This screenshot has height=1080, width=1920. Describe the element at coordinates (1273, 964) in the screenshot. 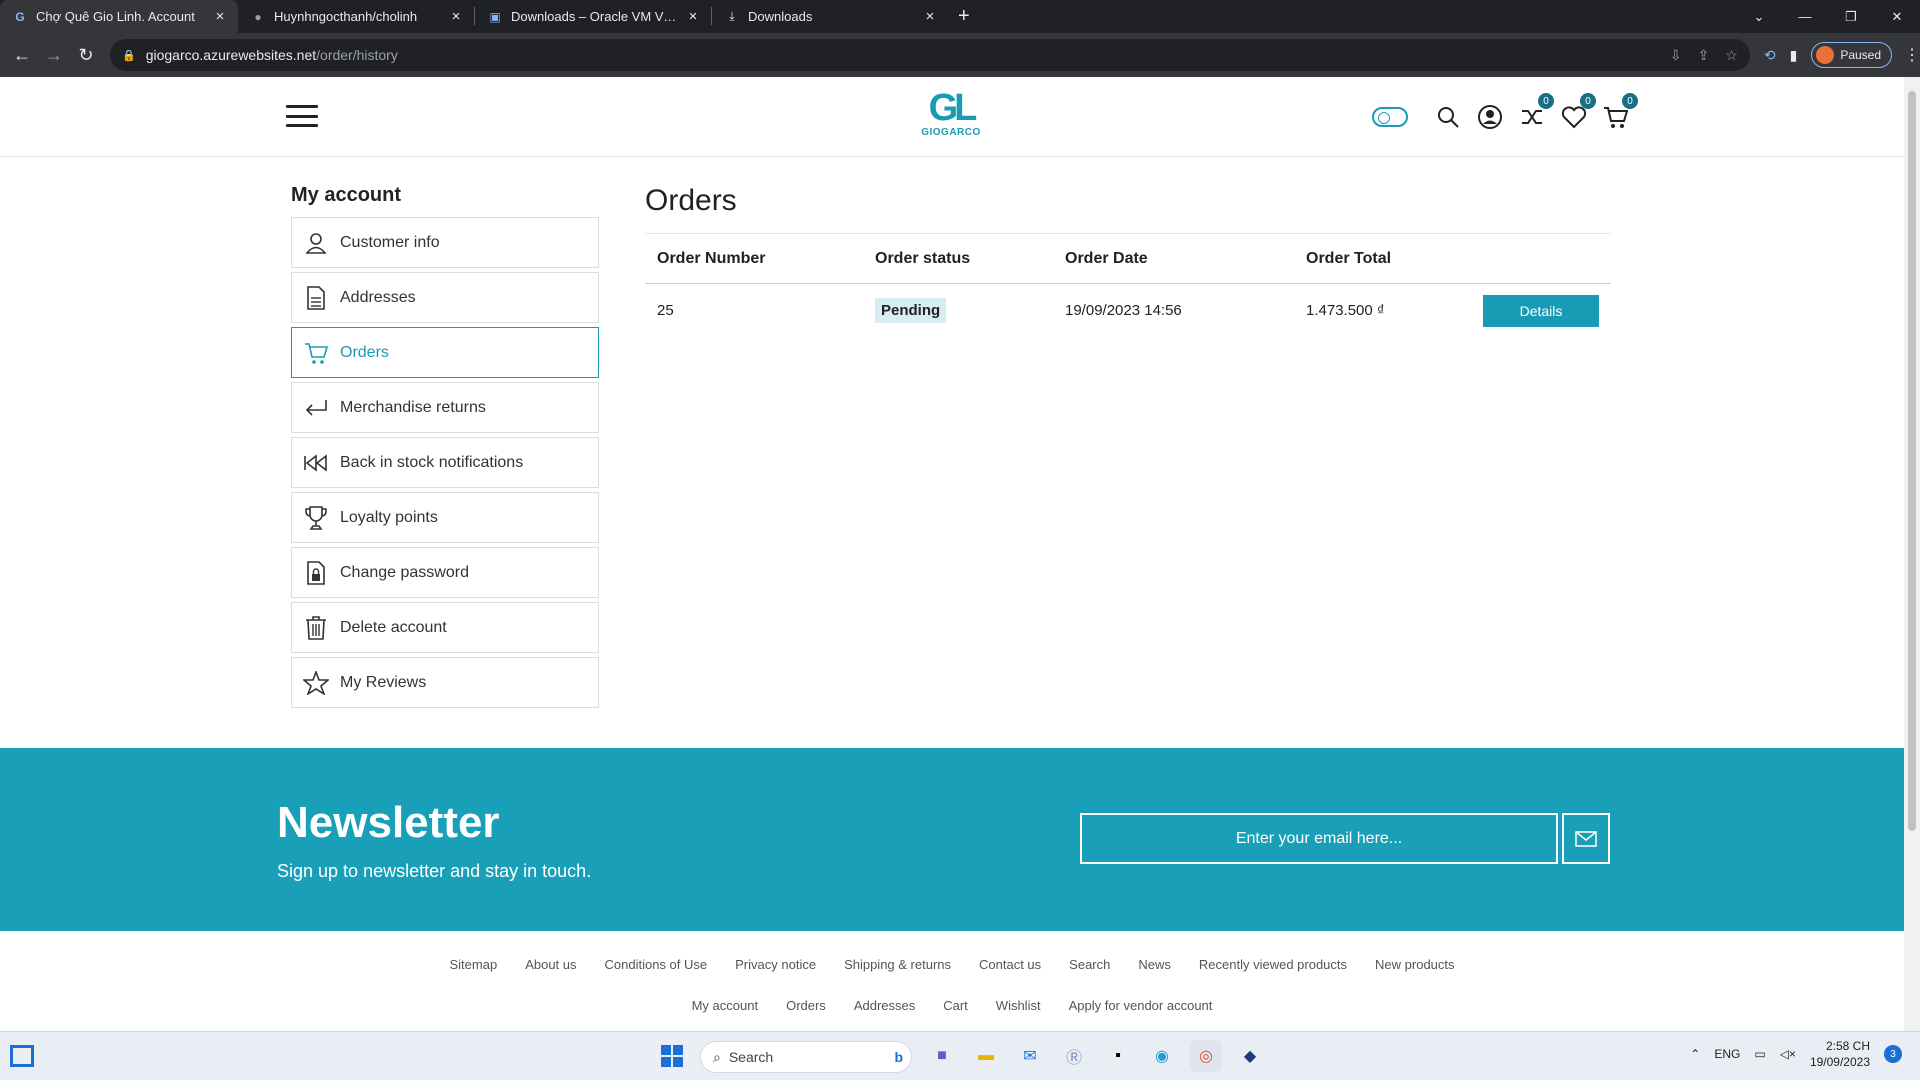

I see `footer-link-recently-viewed: Recently viewed products` at that location.